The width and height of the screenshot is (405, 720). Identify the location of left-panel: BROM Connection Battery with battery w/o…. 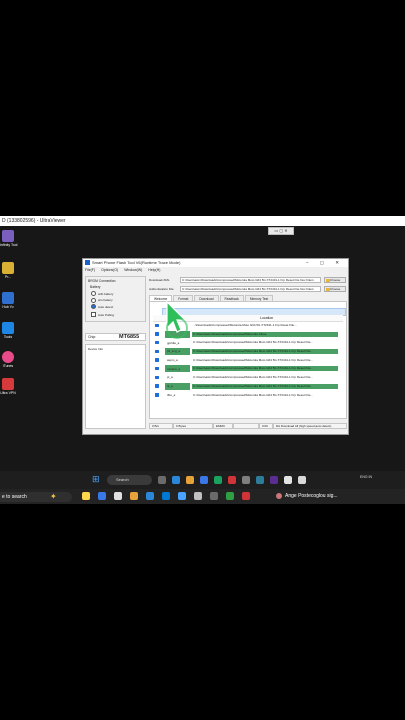
(115, 353).